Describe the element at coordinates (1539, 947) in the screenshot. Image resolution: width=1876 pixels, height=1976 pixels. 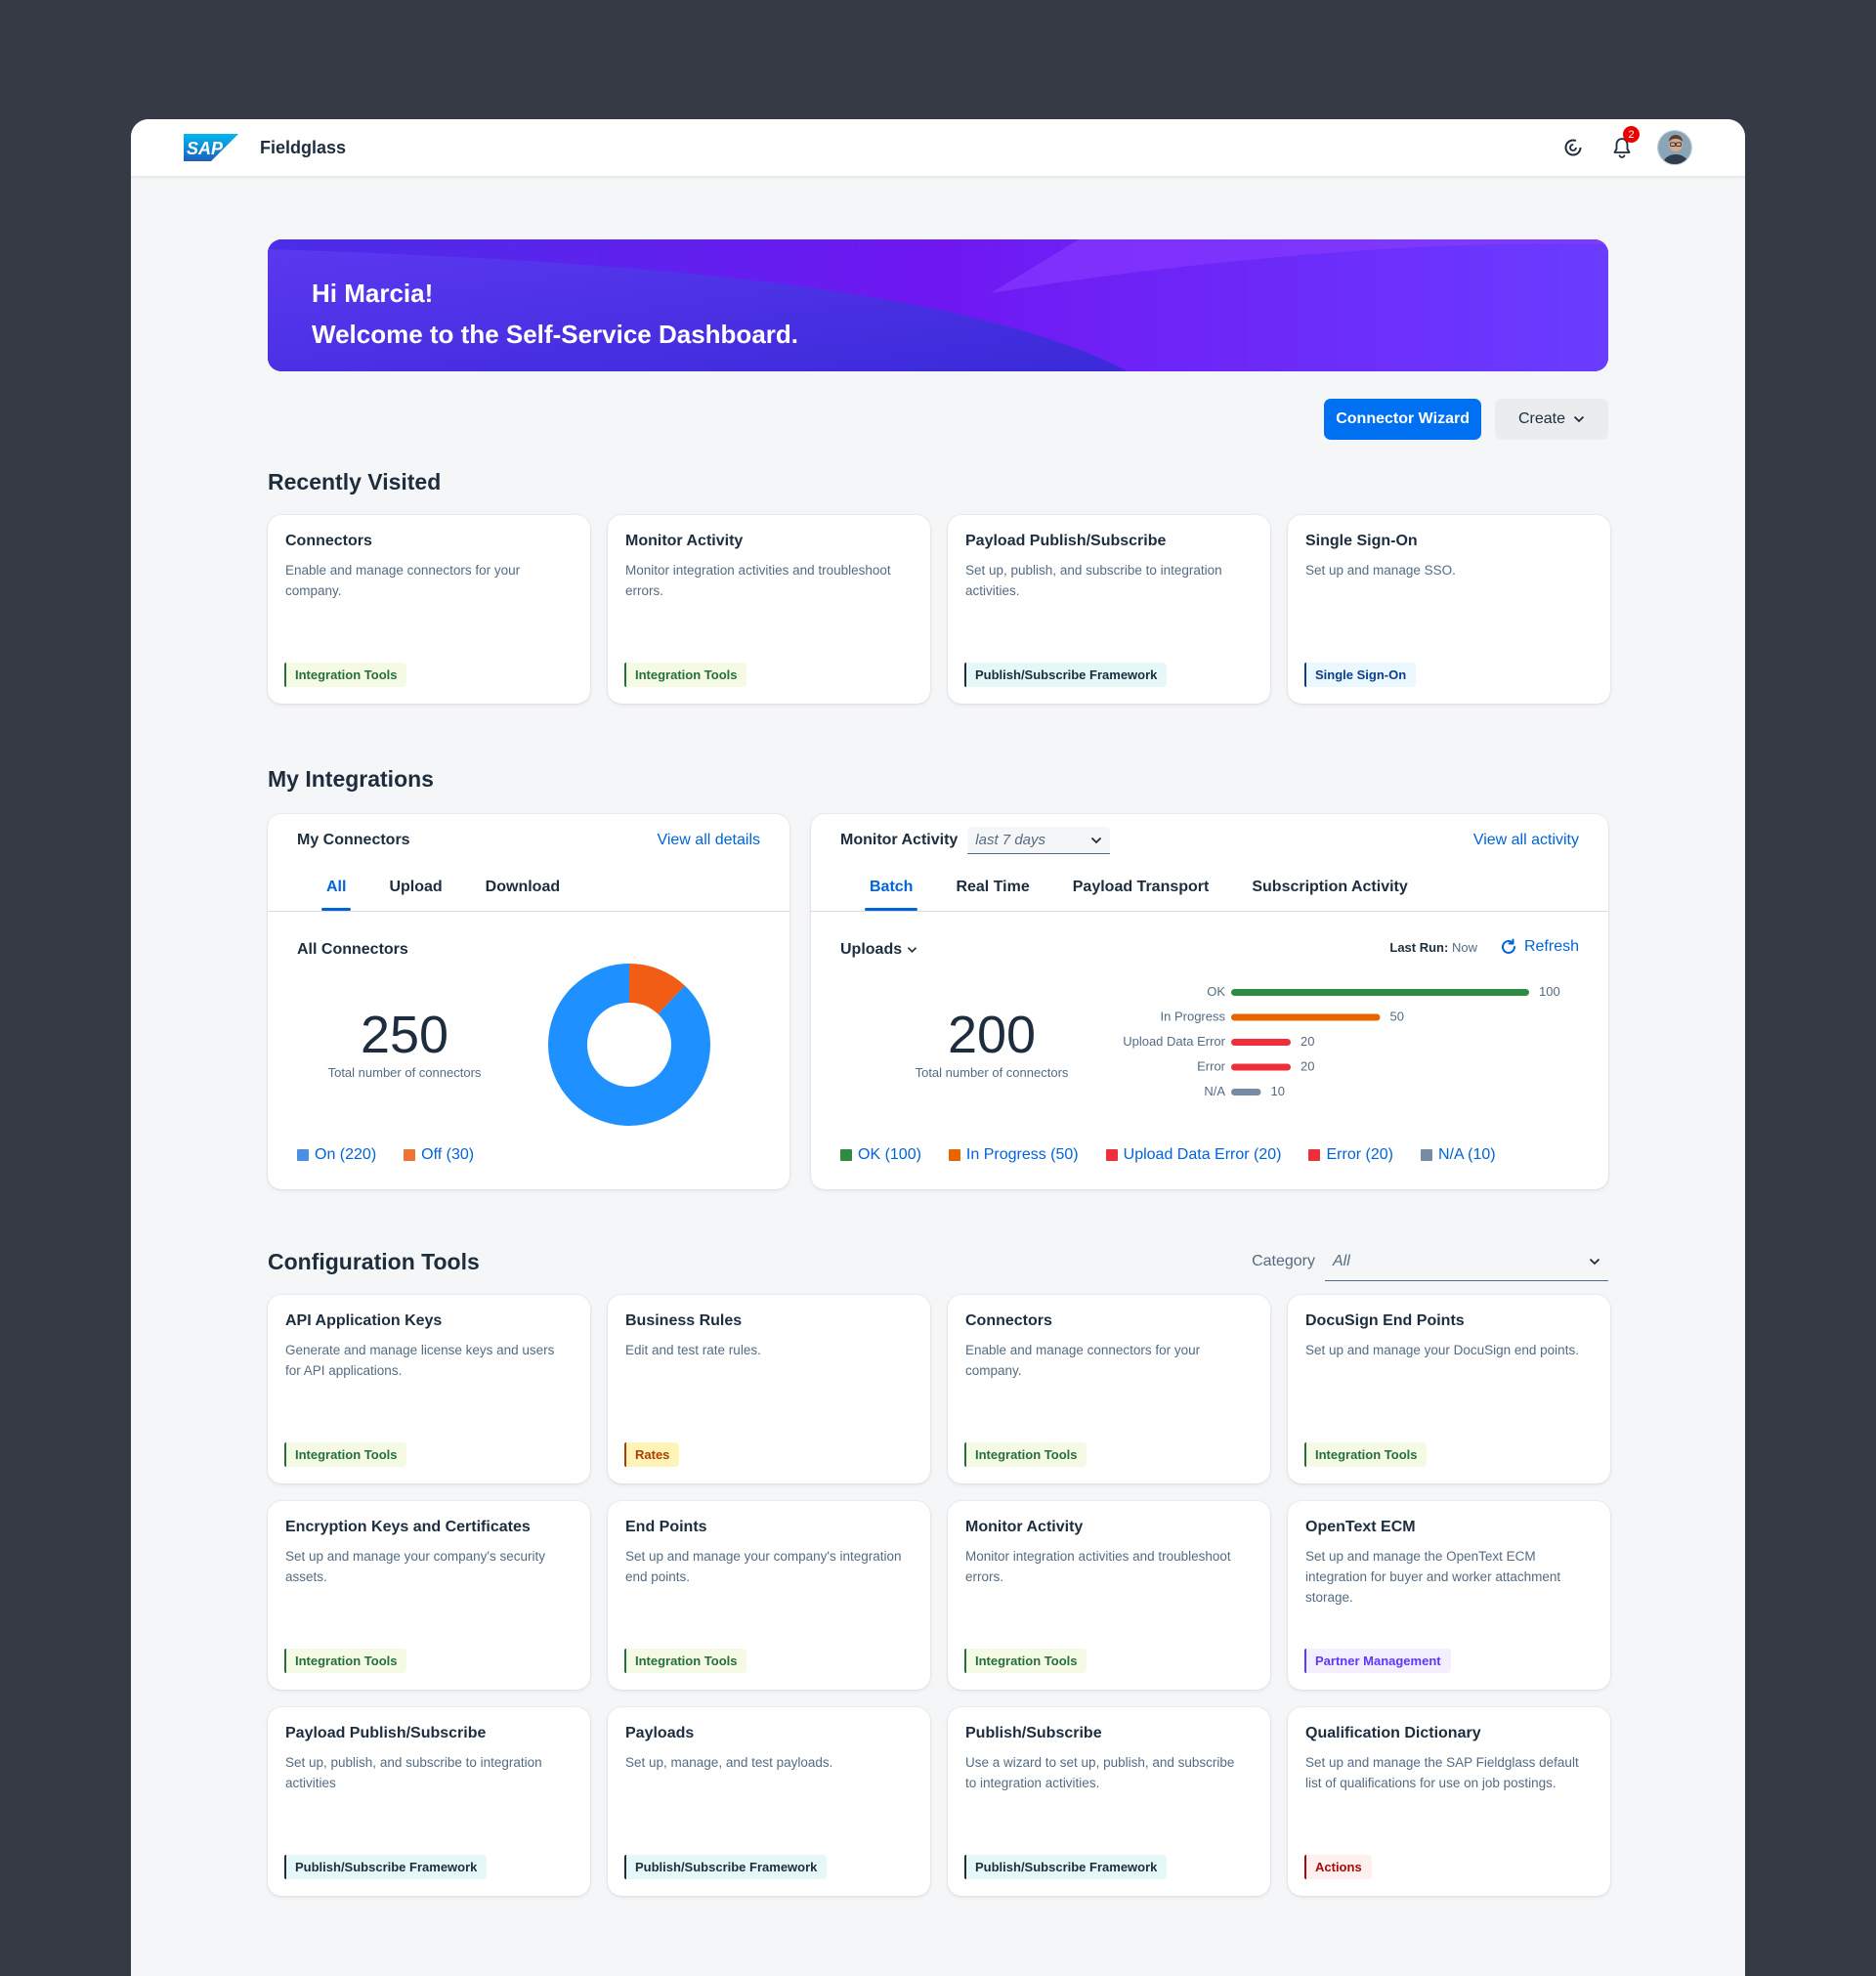
I see `refresh-button: Refresh` at that location.